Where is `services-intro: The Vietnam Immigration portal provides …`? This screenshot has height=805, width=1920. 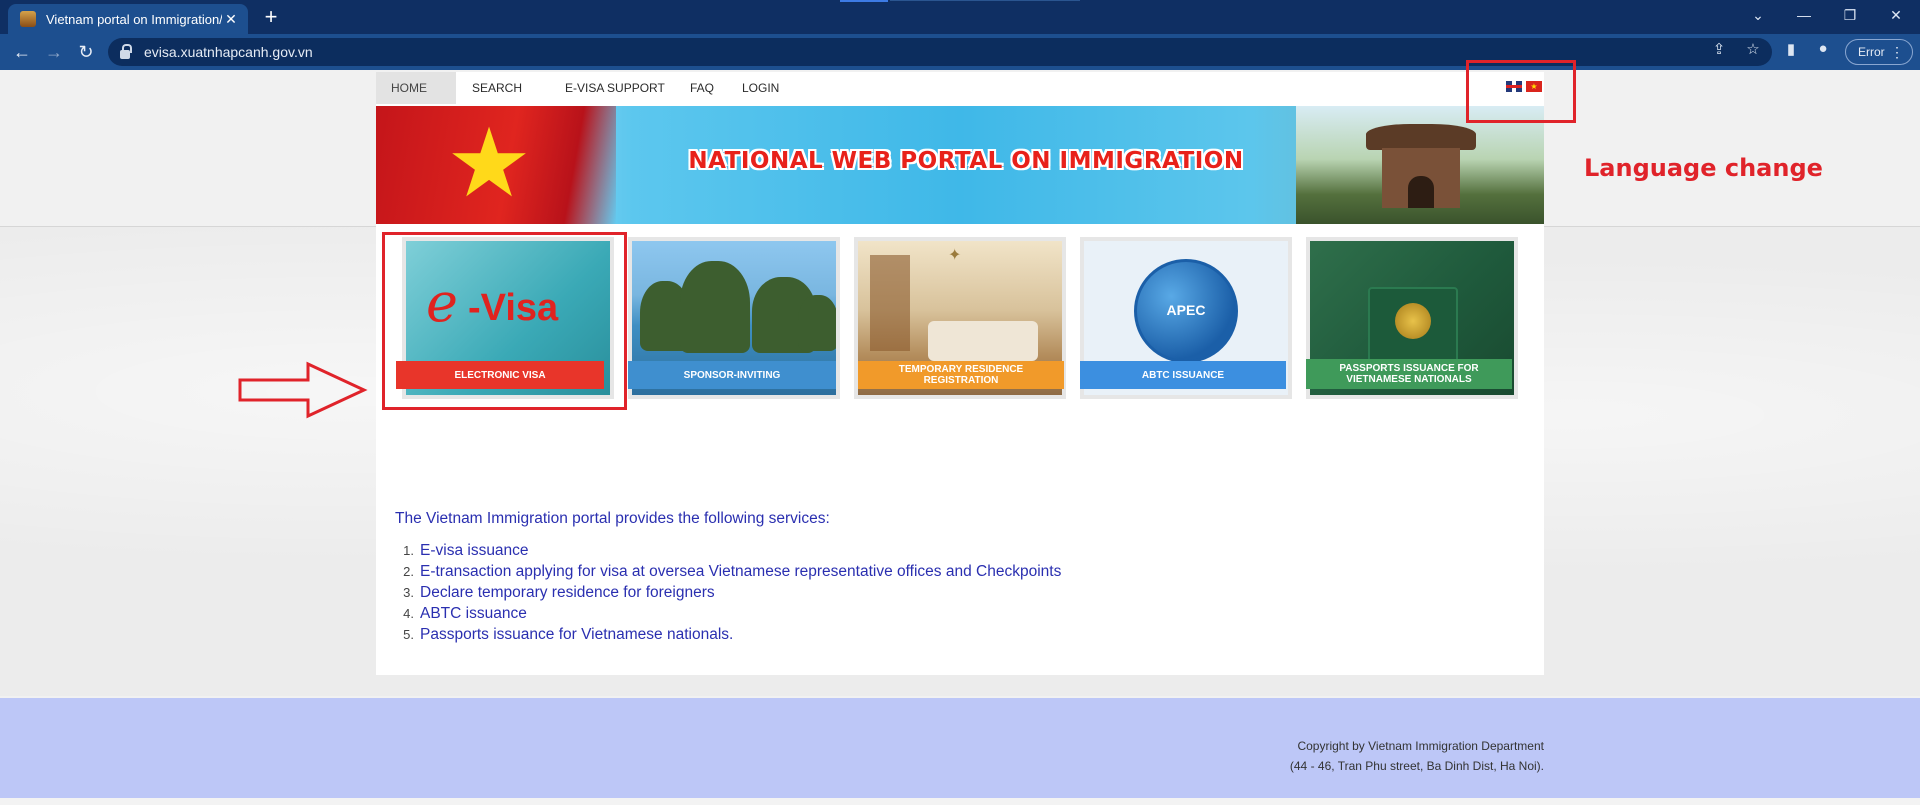 services-intro: The Vietnam Immigration portal provides … is located at coordinates (612, 518).